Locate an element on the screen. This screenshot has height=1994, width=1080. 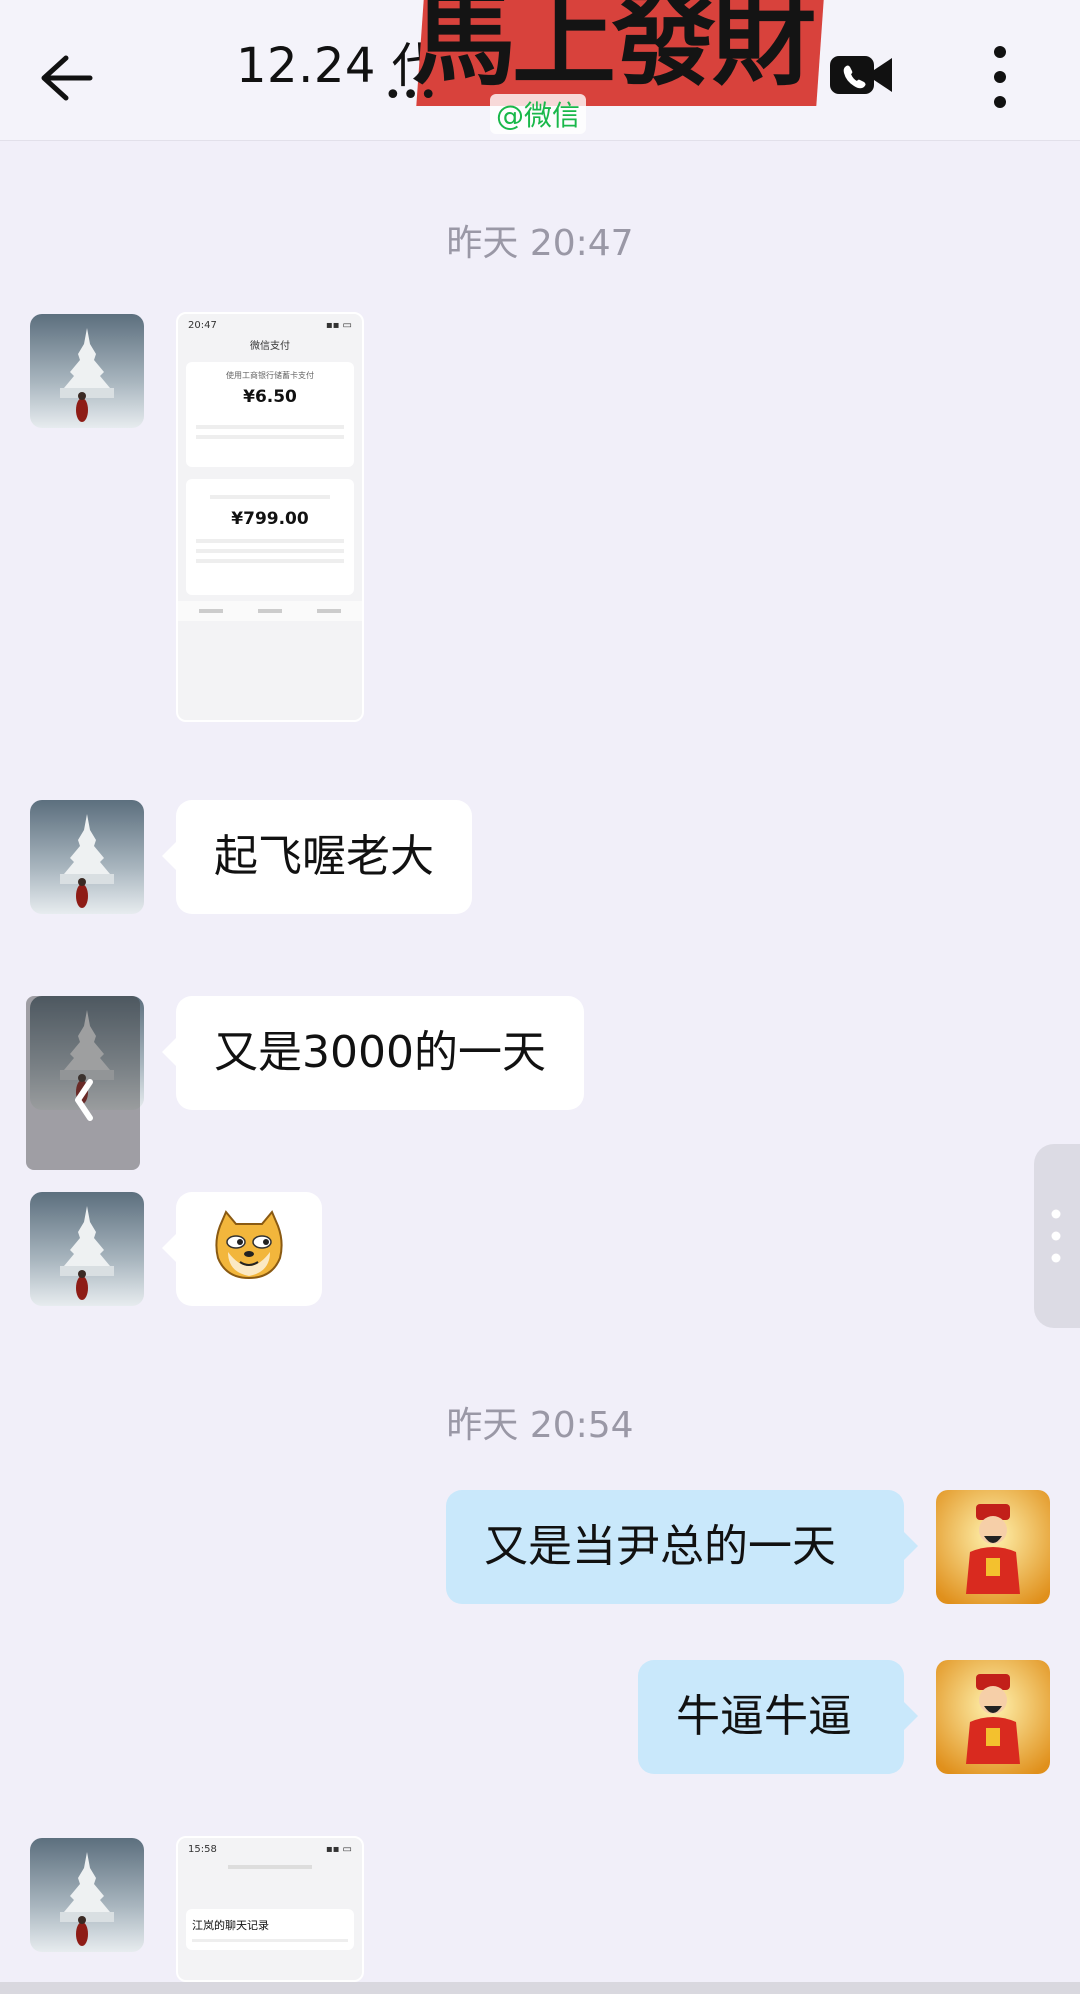
screenshot-card-1: 使用工商银行储蓄卡支付 ¥6.50 is located at coordinates (270, 414).